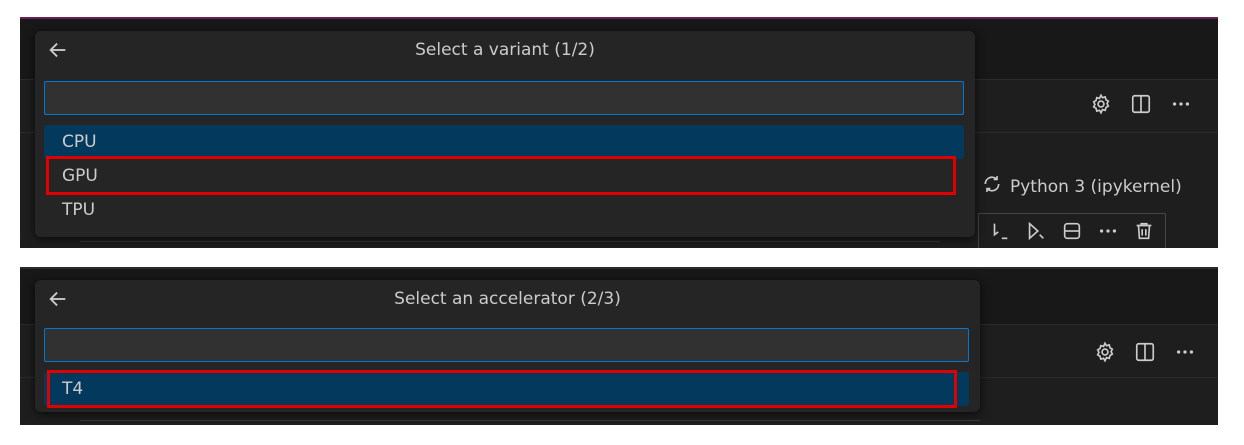 Image resolution: width=1244 pixels, height=445 pixels. I want to click on kernel-picker: Python 3 (ipykernel), so click(1082, 186).